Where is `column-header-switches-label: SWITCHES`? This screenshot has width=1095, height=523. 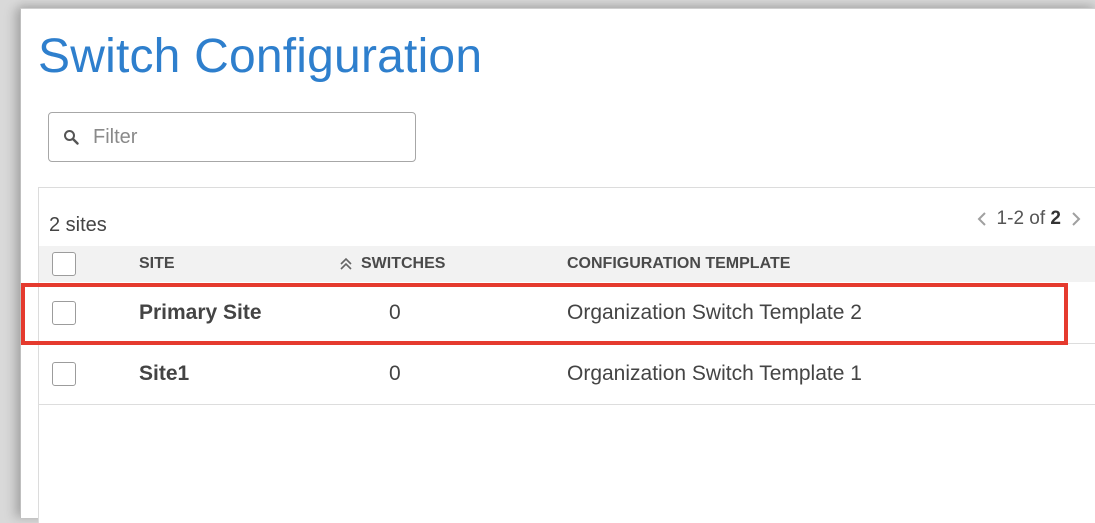 column-header-switches-label: SWITCHES is located at coordinates (403, 263).